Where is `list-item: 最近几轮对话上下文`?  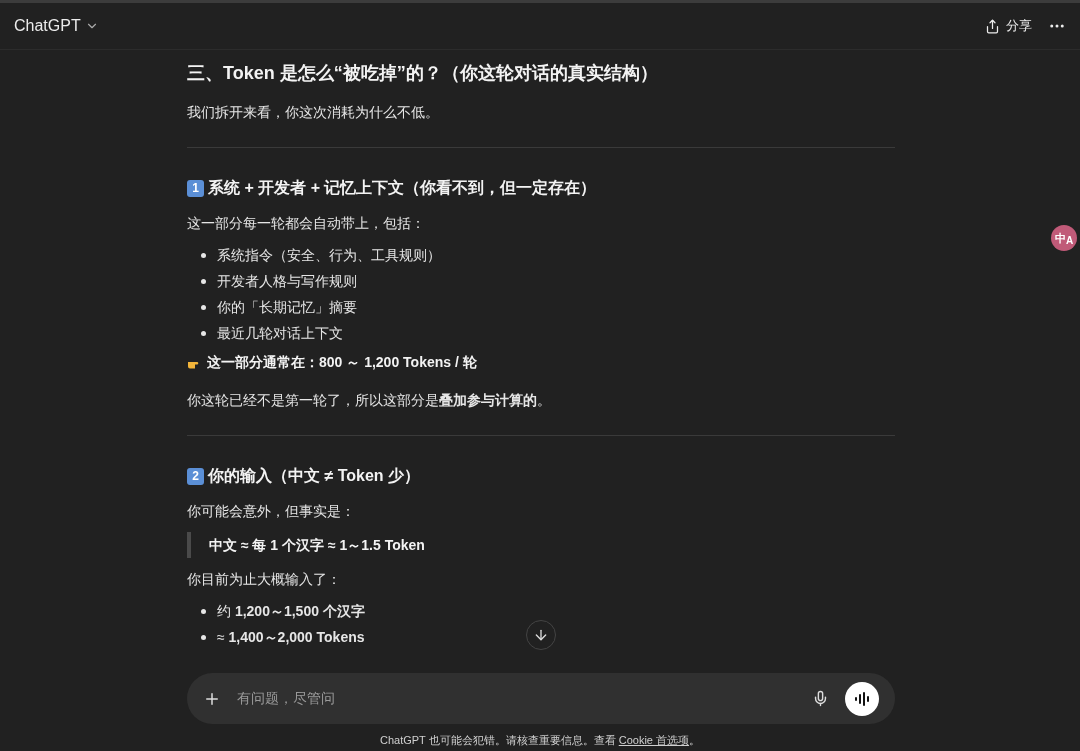 list-item: 最近几轮对话上下文 is located at coordinates (280, 333).